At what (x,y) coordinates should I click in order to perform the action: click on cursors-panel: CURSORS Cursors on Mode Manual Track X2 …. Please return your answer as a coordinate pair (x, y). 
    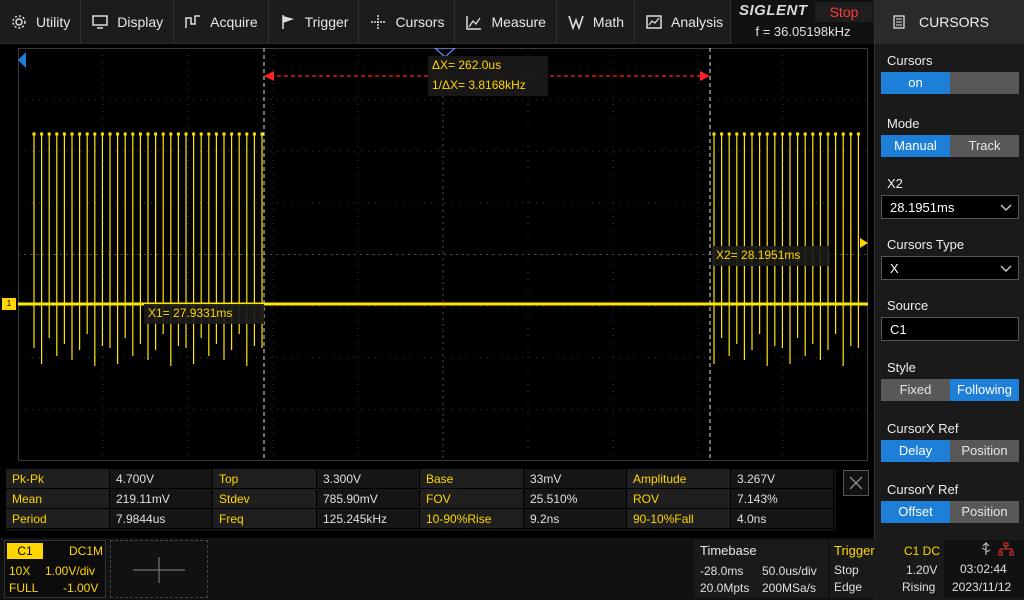
    Looking at the image, I should click on (949, 300).